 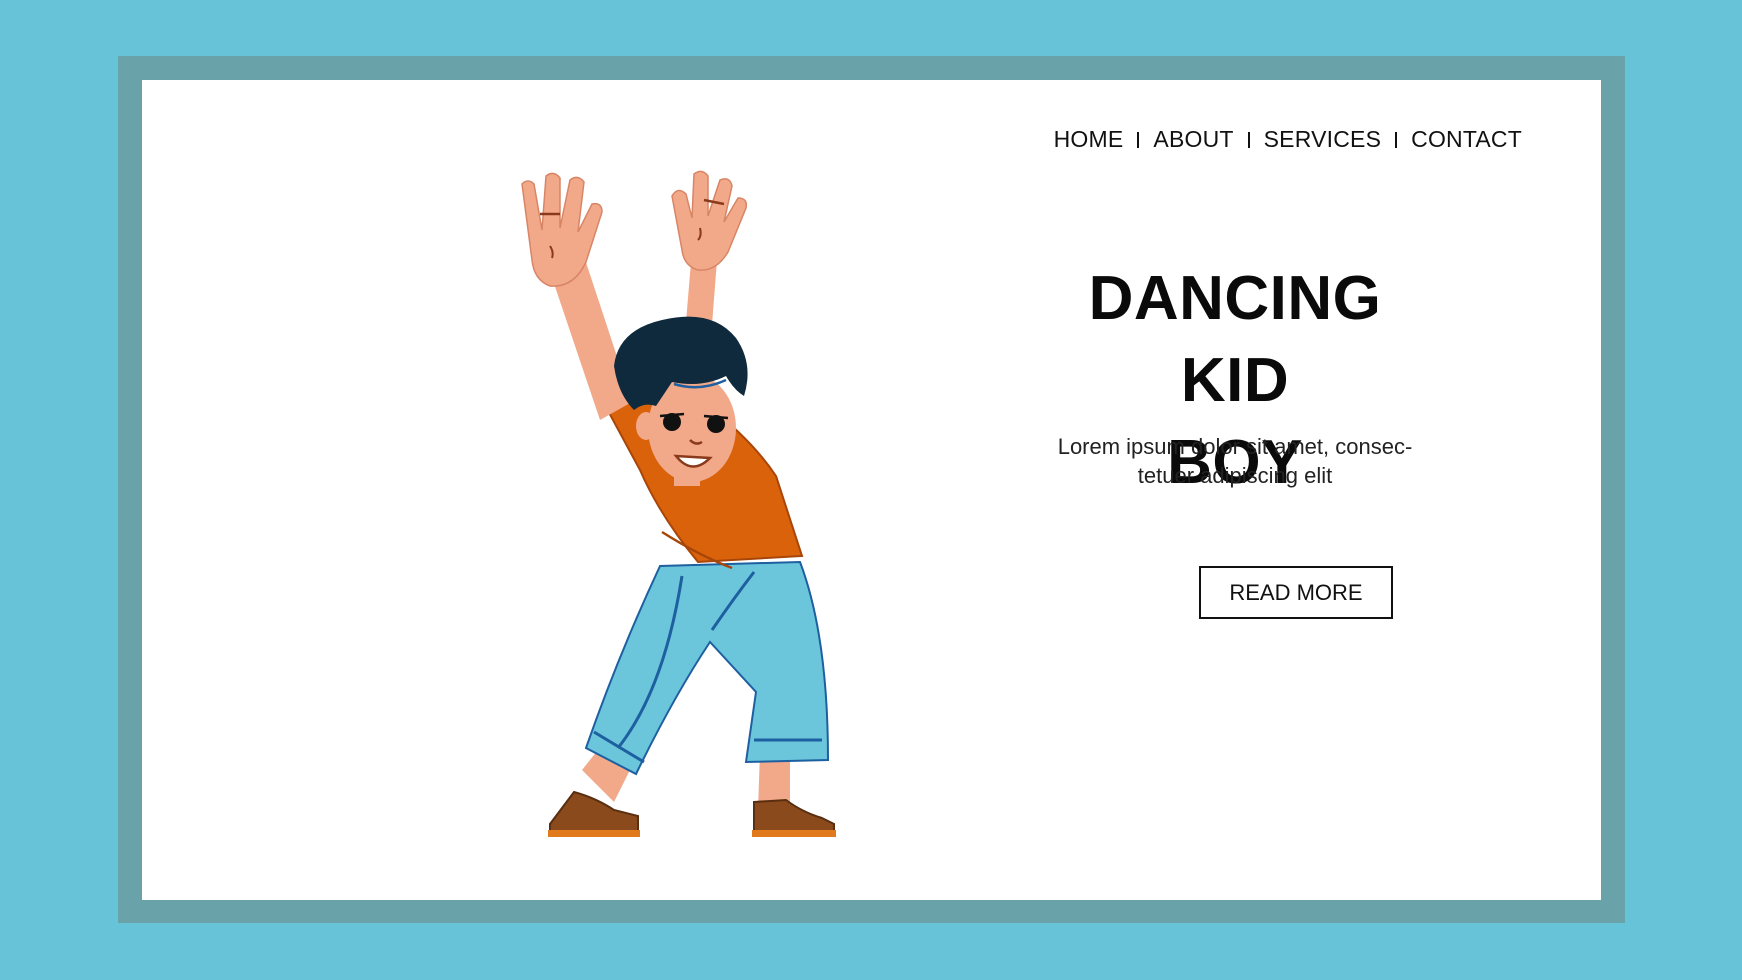 I want to click on hero-title-line-1: DANCING KID, so click(x=1235, y=339).